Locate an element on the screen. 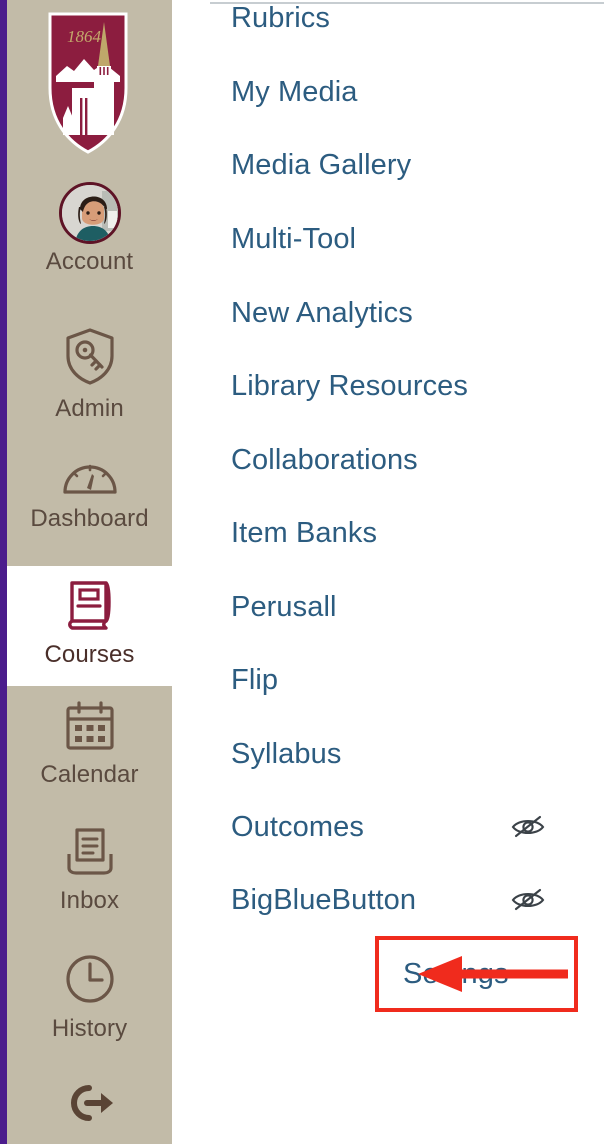 The width and height of the screenshot is (604, 1144). course-nav-label: Collaborations is located at coordinates (324, 460).